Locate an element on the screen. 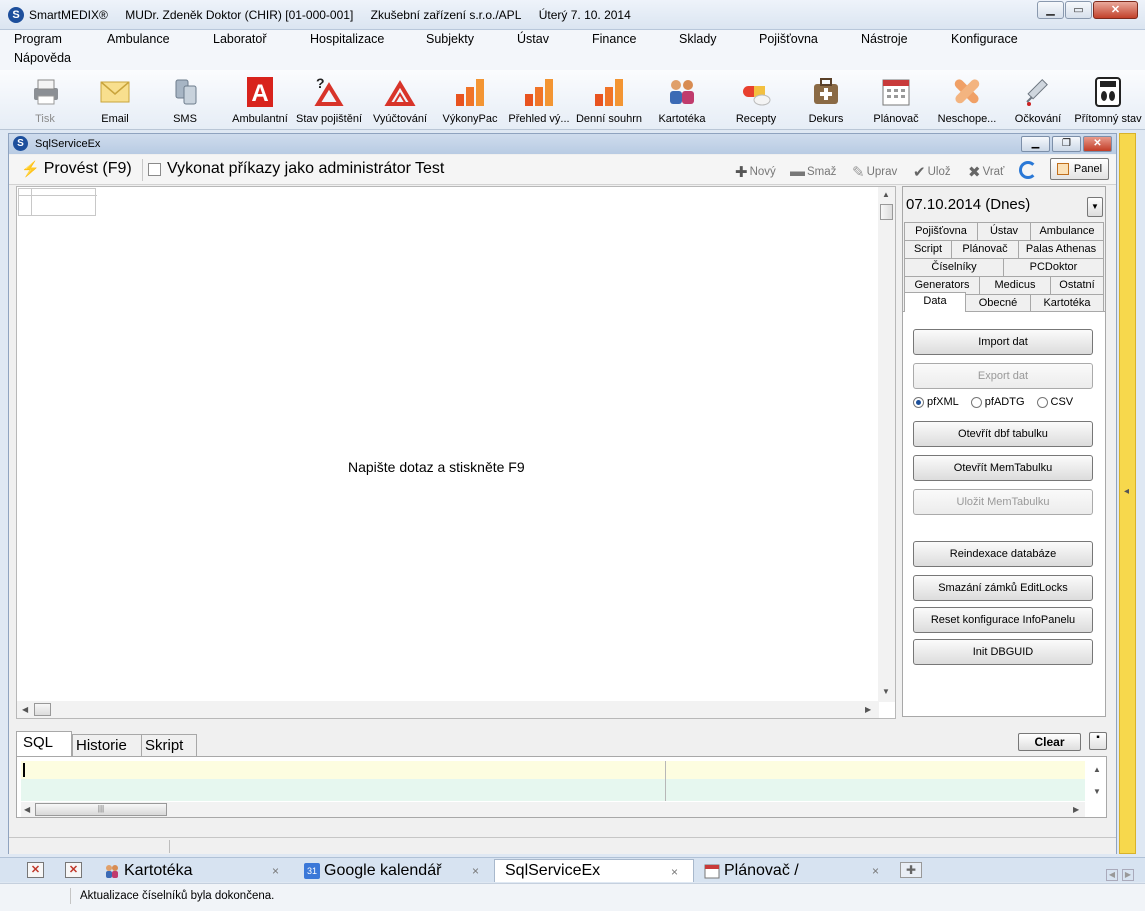 The height and width of the screenshot is (911, 1145). init-dbguid-button: Init DBGUID is located at coordinates (1003, 652).